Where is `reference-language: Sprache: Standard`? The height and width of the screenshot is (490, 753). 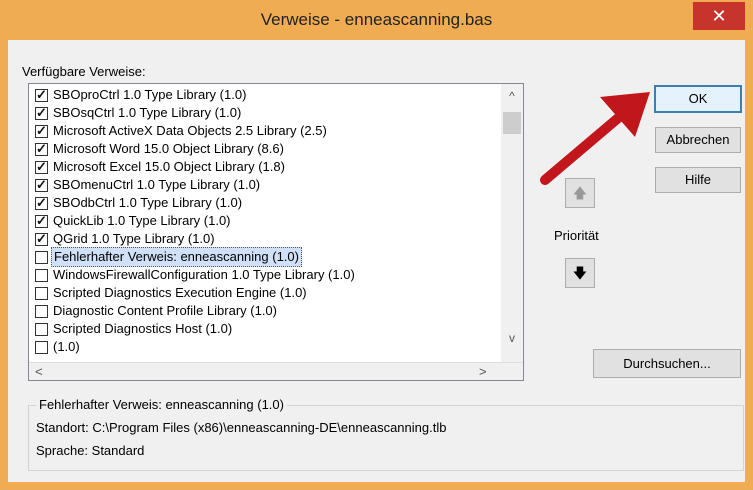 reference-language: Sprache: Standard is located at coordinates (90, 450).